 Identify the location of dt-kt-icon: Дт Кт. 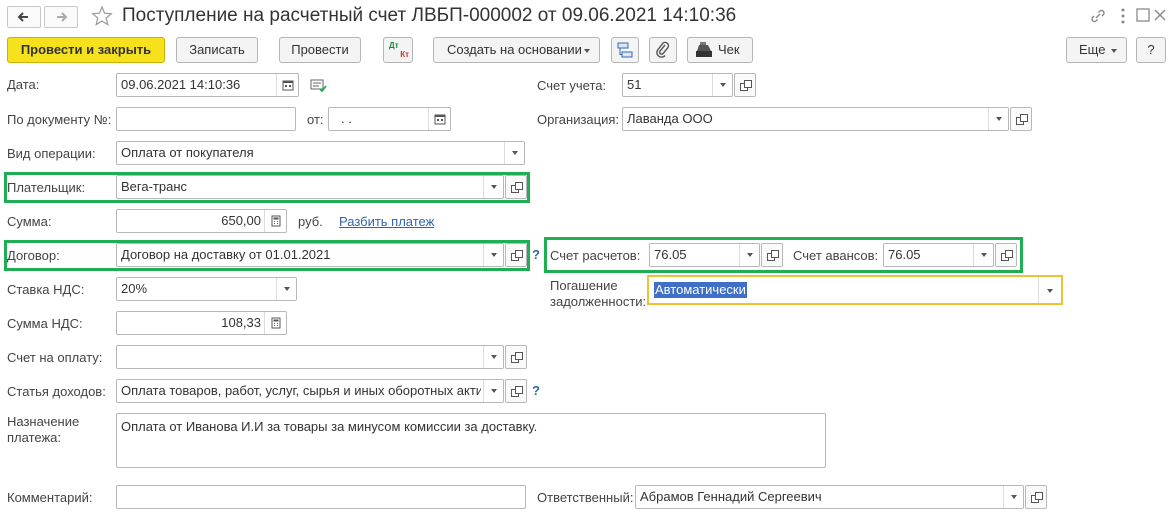
(399, 50).